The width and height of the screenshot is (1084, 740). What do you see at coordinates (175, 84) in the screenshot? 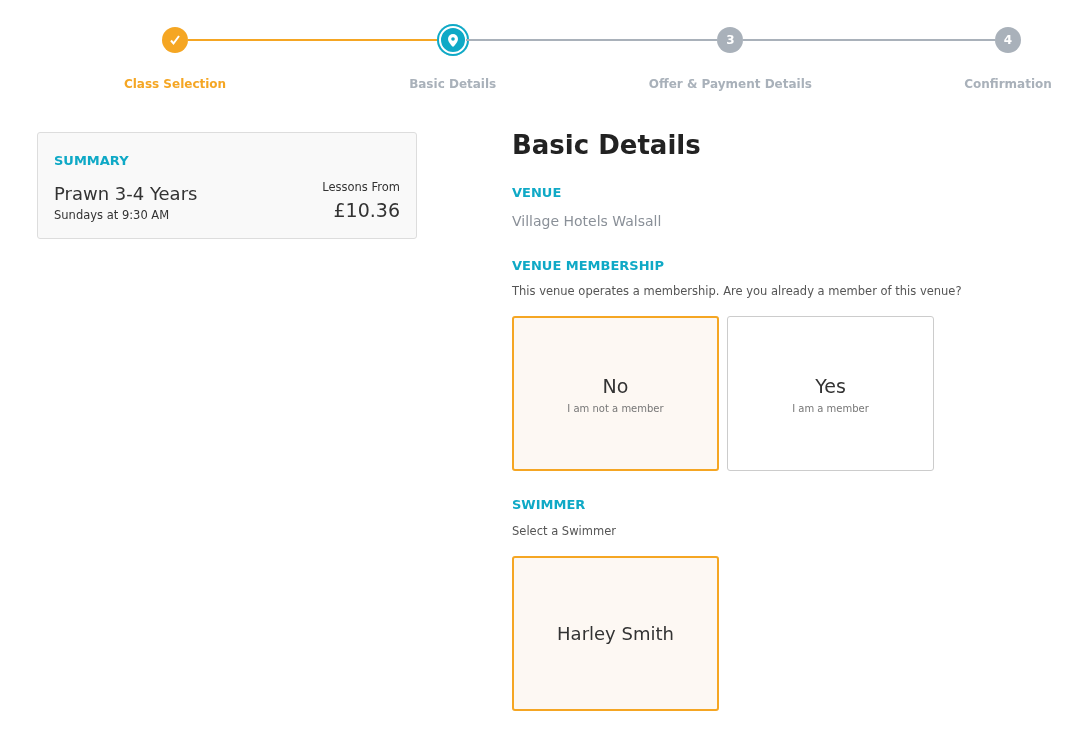
I see `step-label: Class Selection` at bounding box center [175, 84].